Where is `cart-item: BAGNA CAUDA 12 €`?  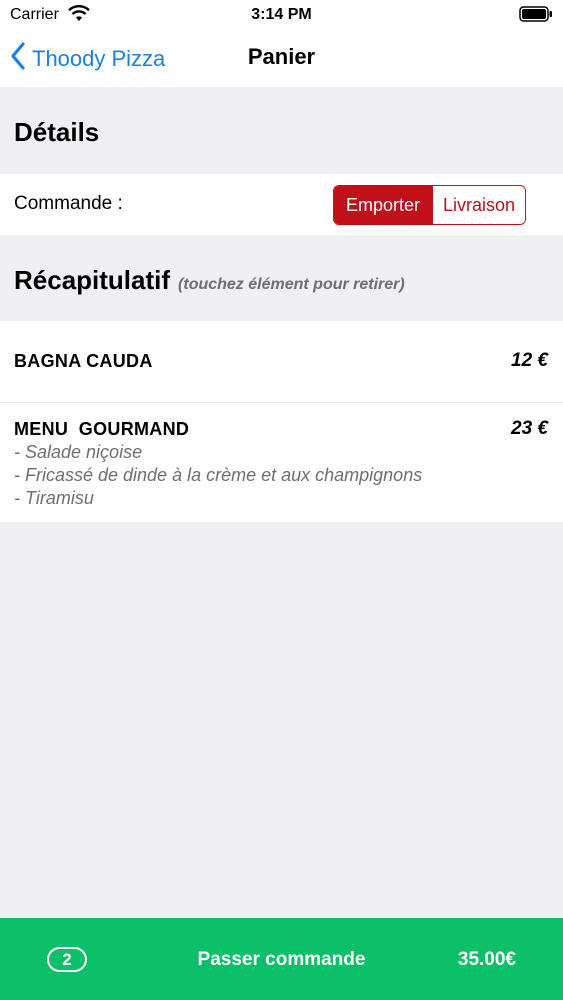
cart-item: BAGNA CAUDA 12 € is located at coordinates (281, 362).